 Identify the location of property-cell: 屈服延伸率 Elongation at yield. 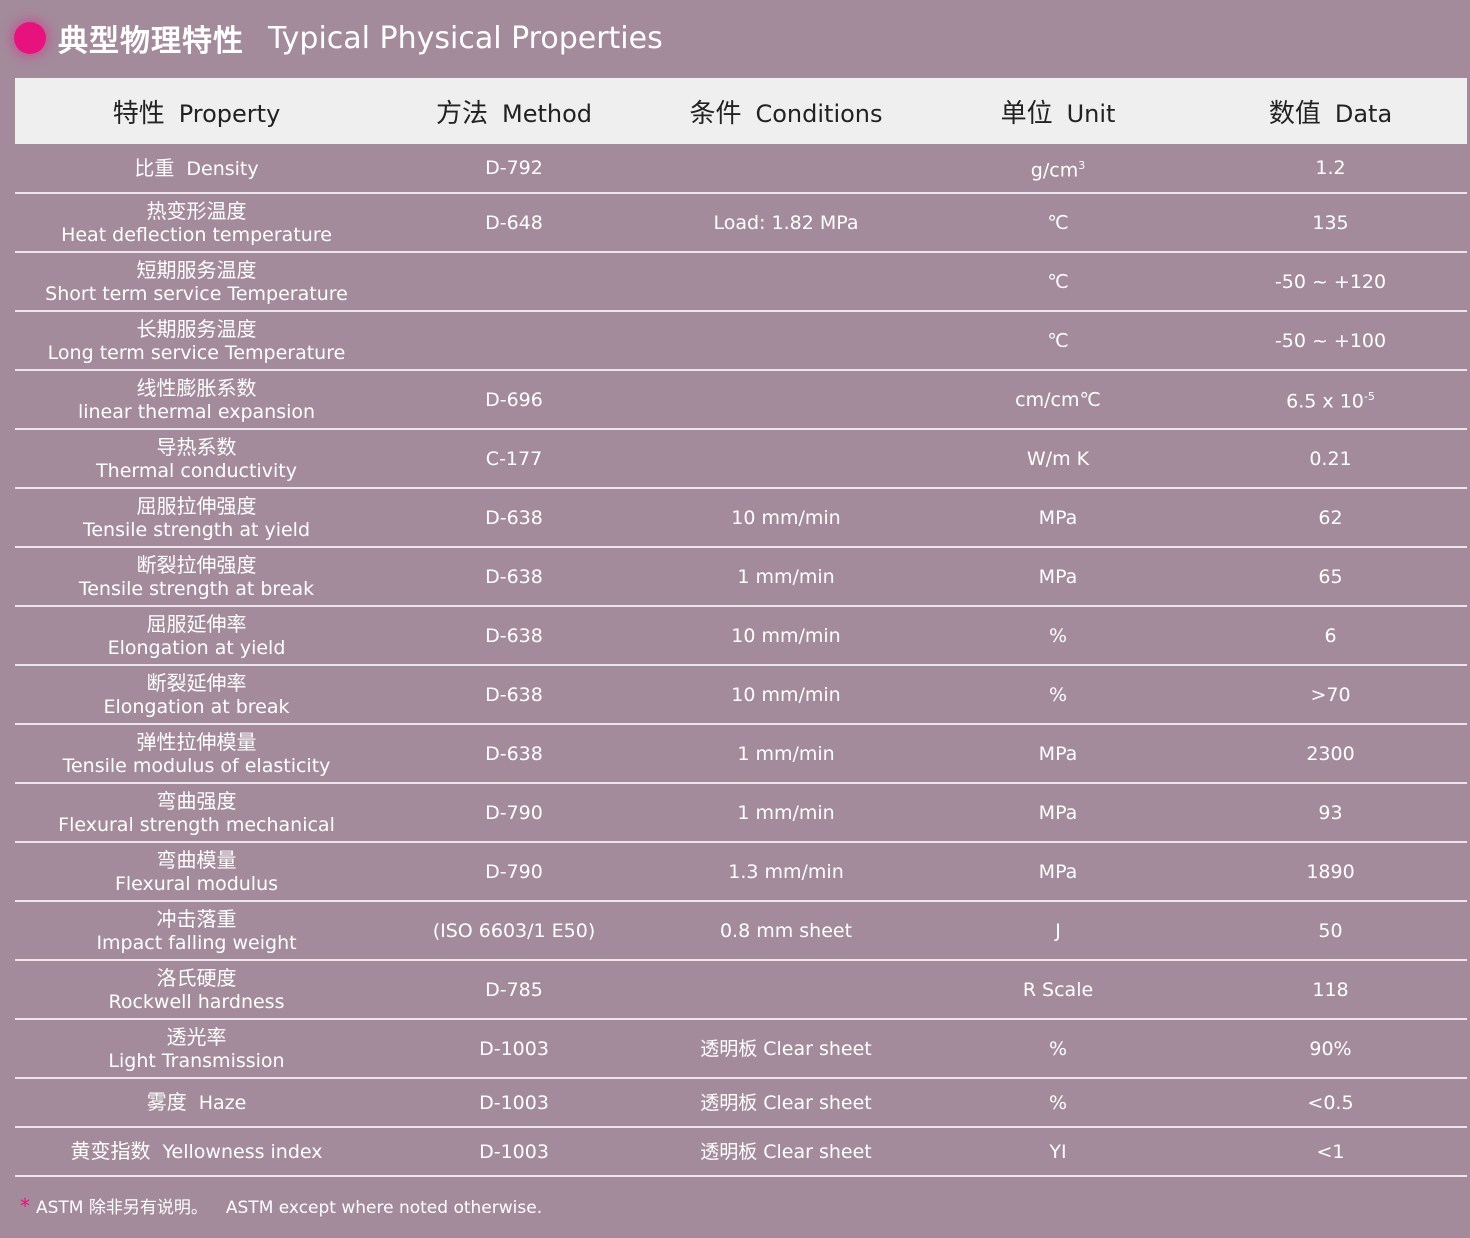
(196, 636).